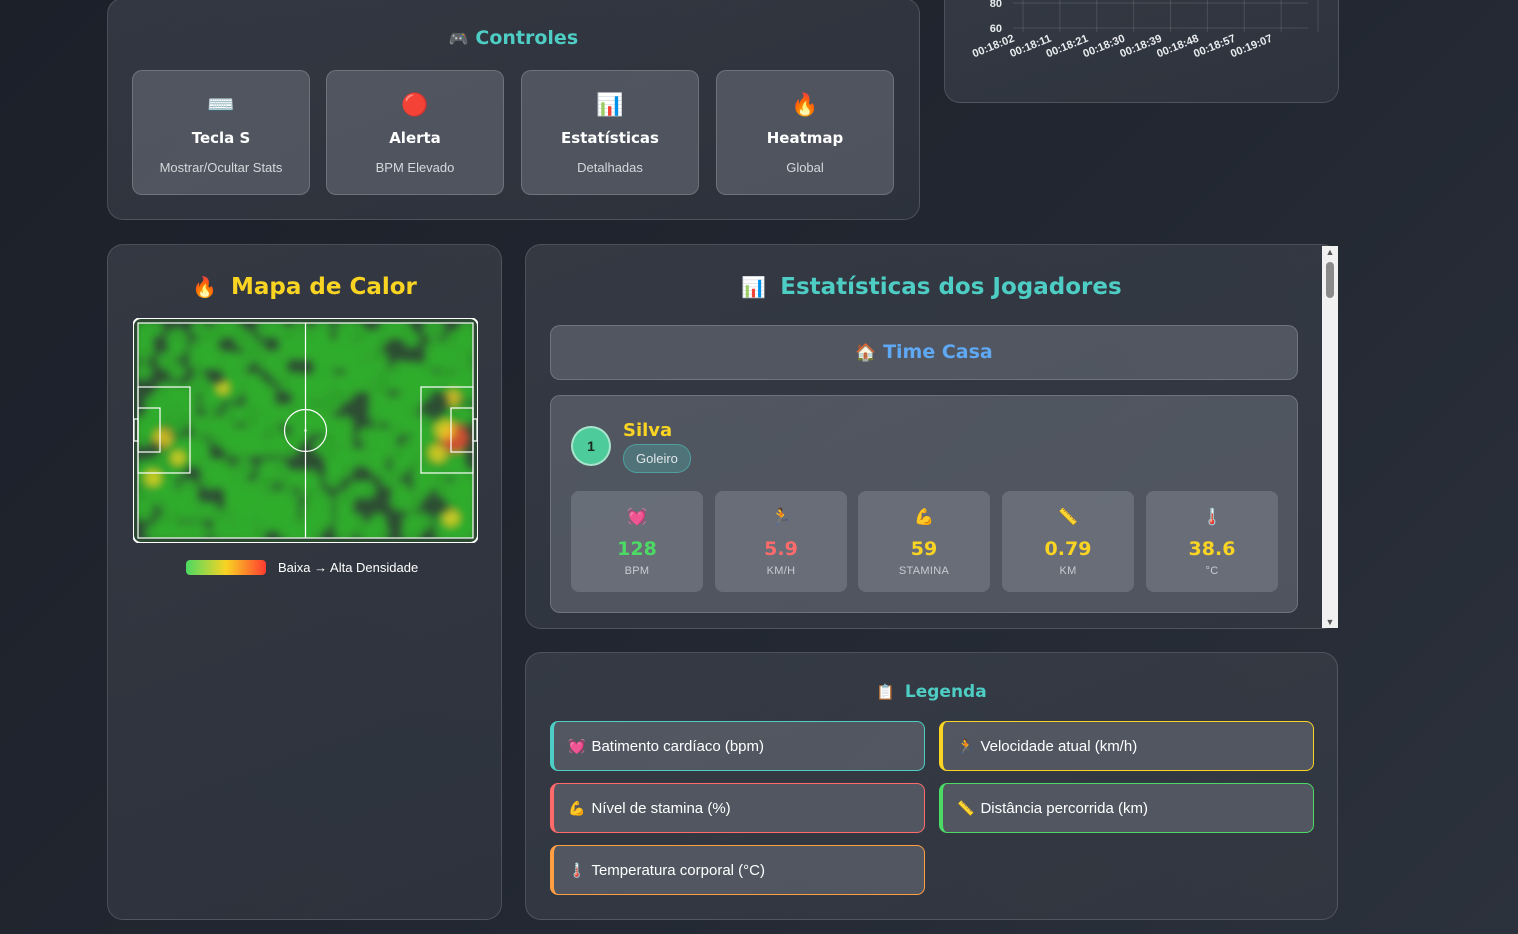 This screenshot has height=934, width=1518. I want to click on control-card-heatmap: 🔥 Heatmap Global, so click(805, 132).